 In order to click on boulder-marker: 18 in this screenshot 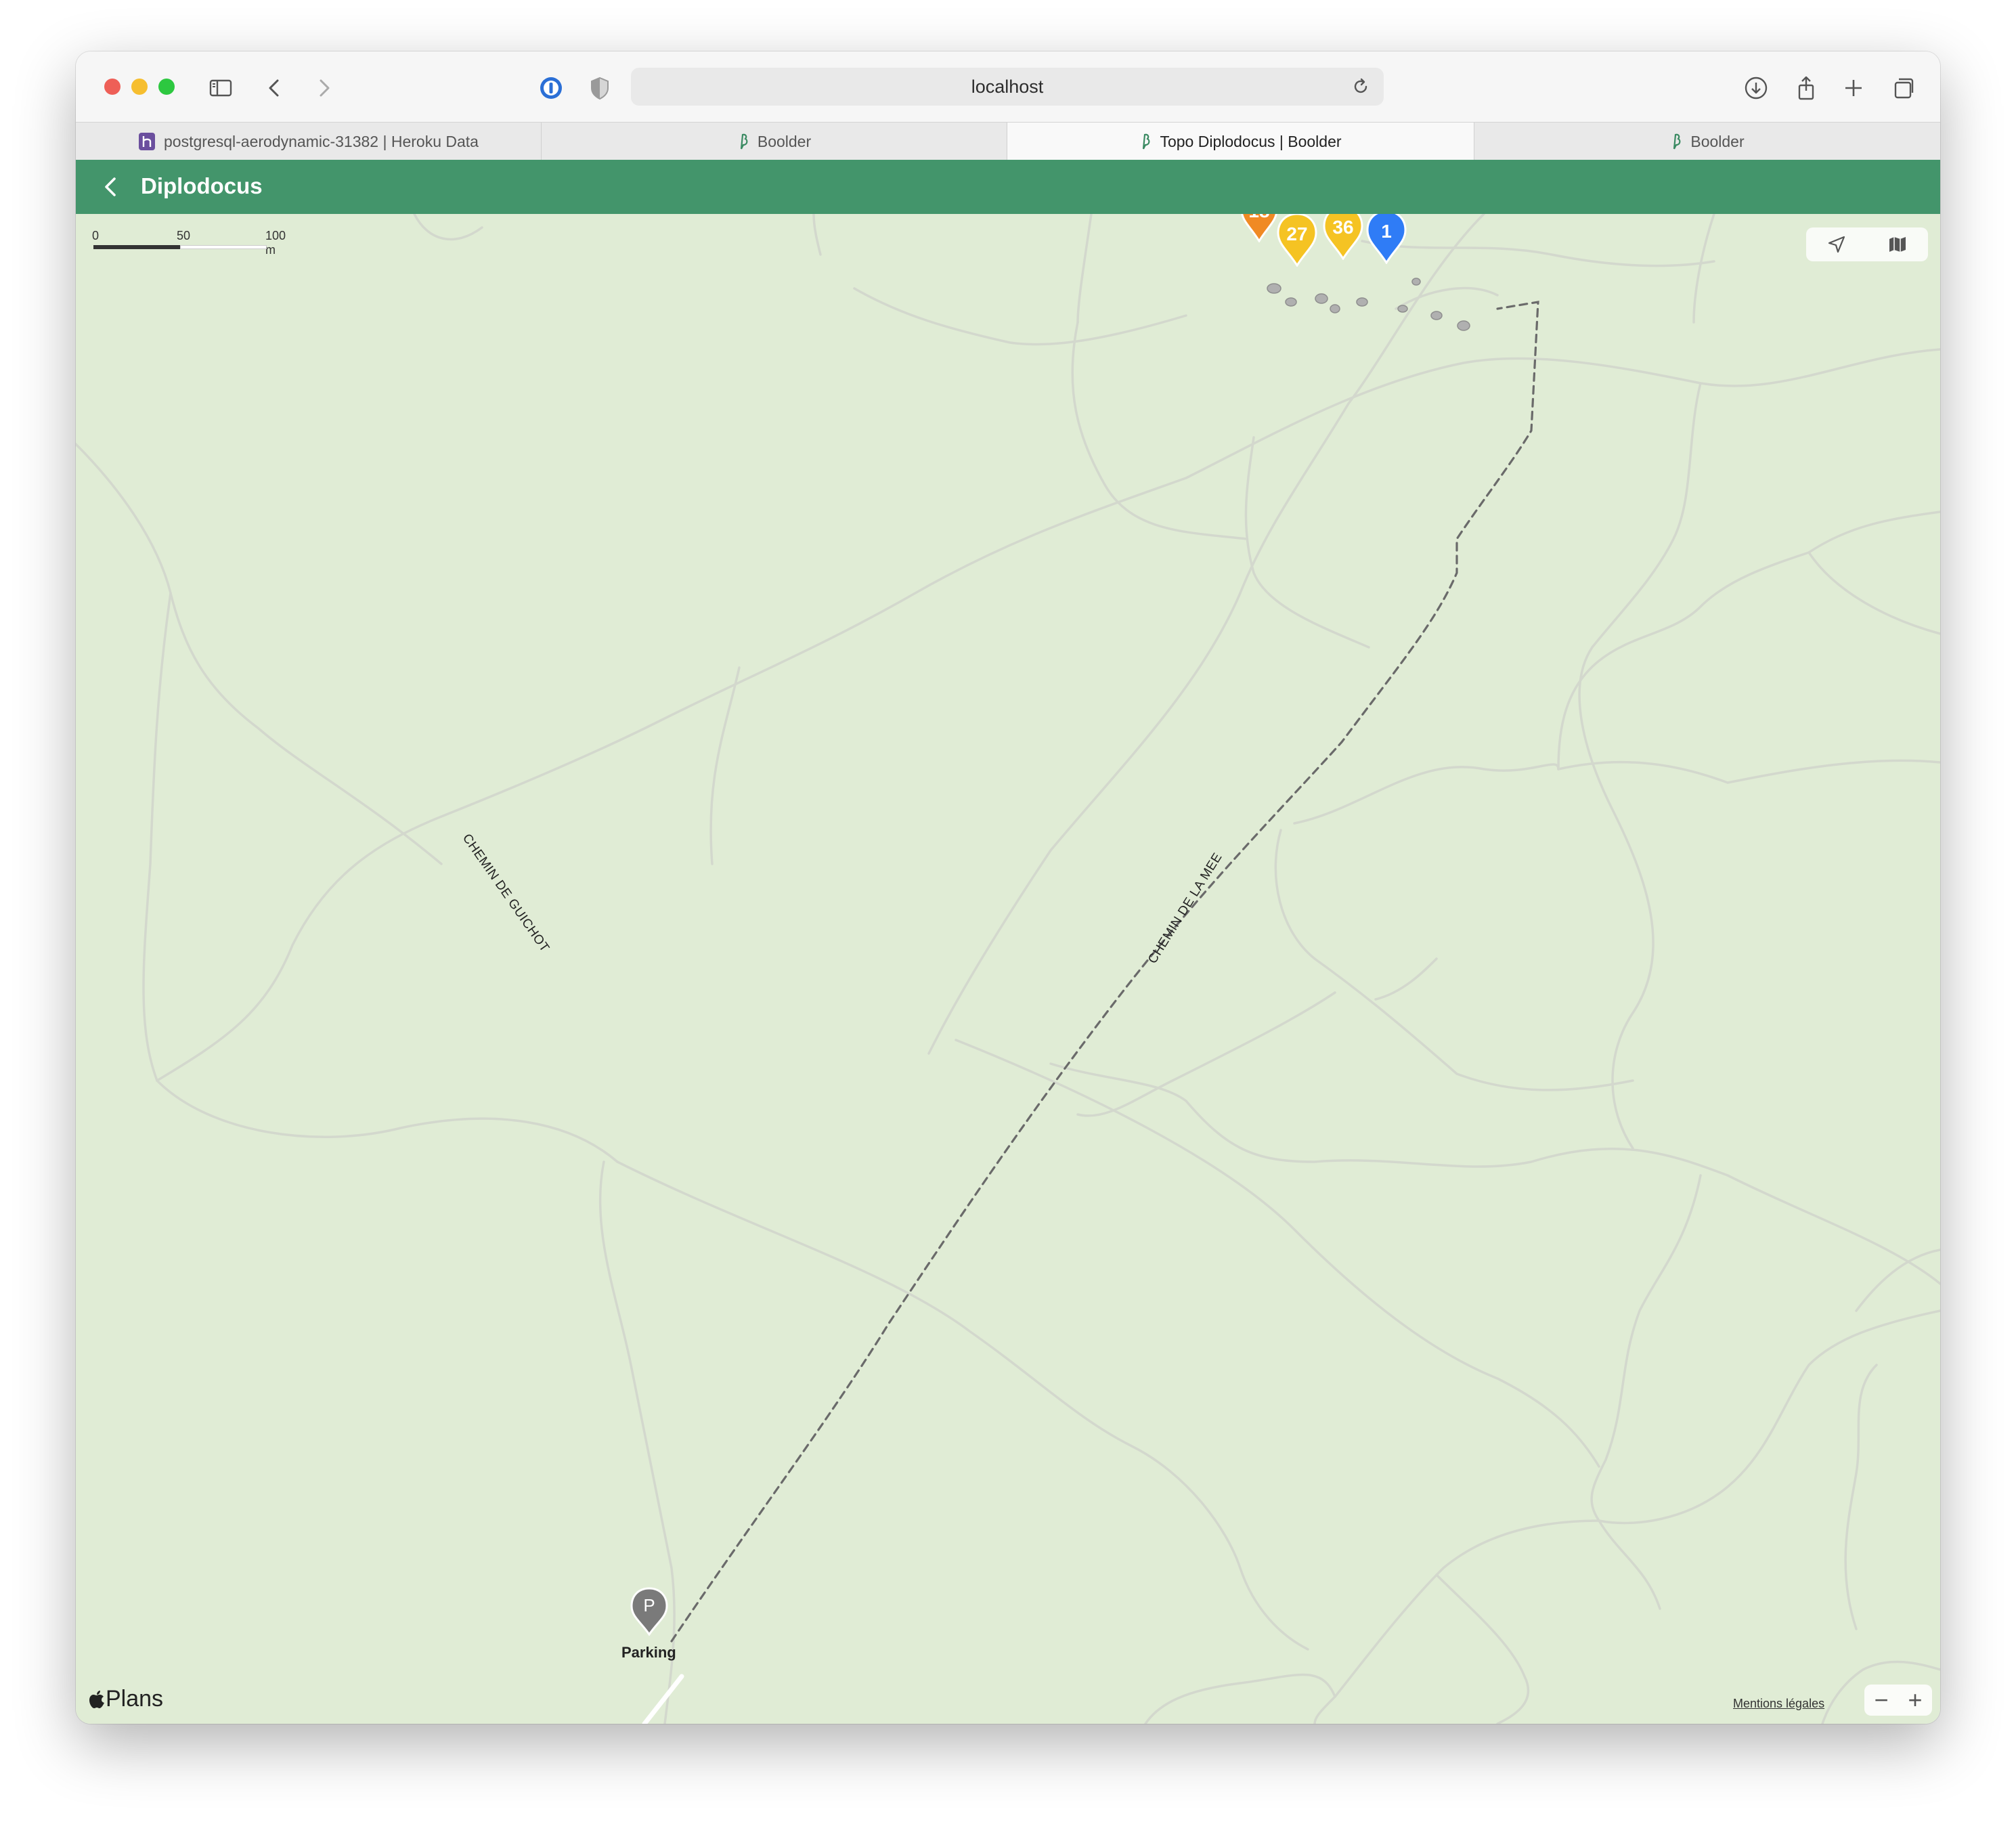, I will do `click(1259, 228)`.